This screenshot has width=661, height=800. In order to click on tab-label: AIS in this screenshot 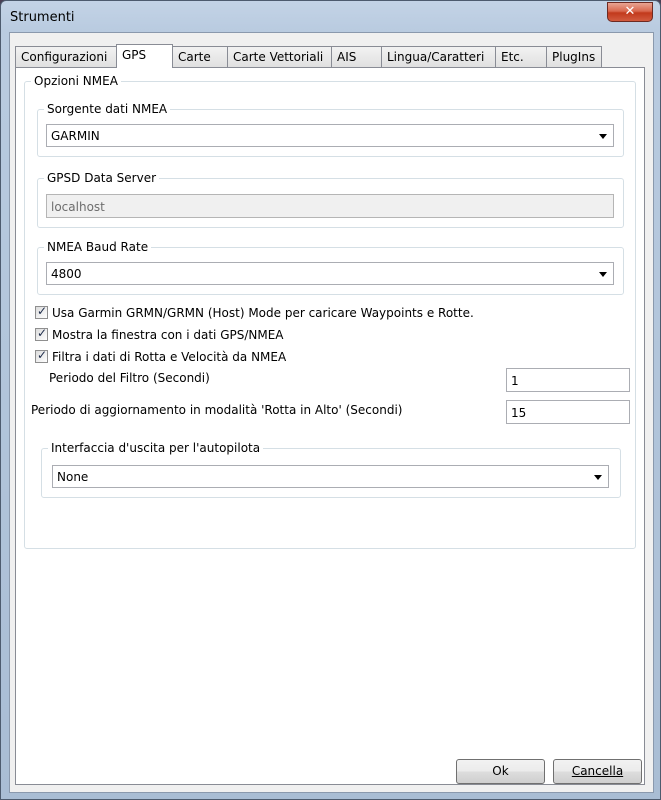, I will do `click(347, 57)`.